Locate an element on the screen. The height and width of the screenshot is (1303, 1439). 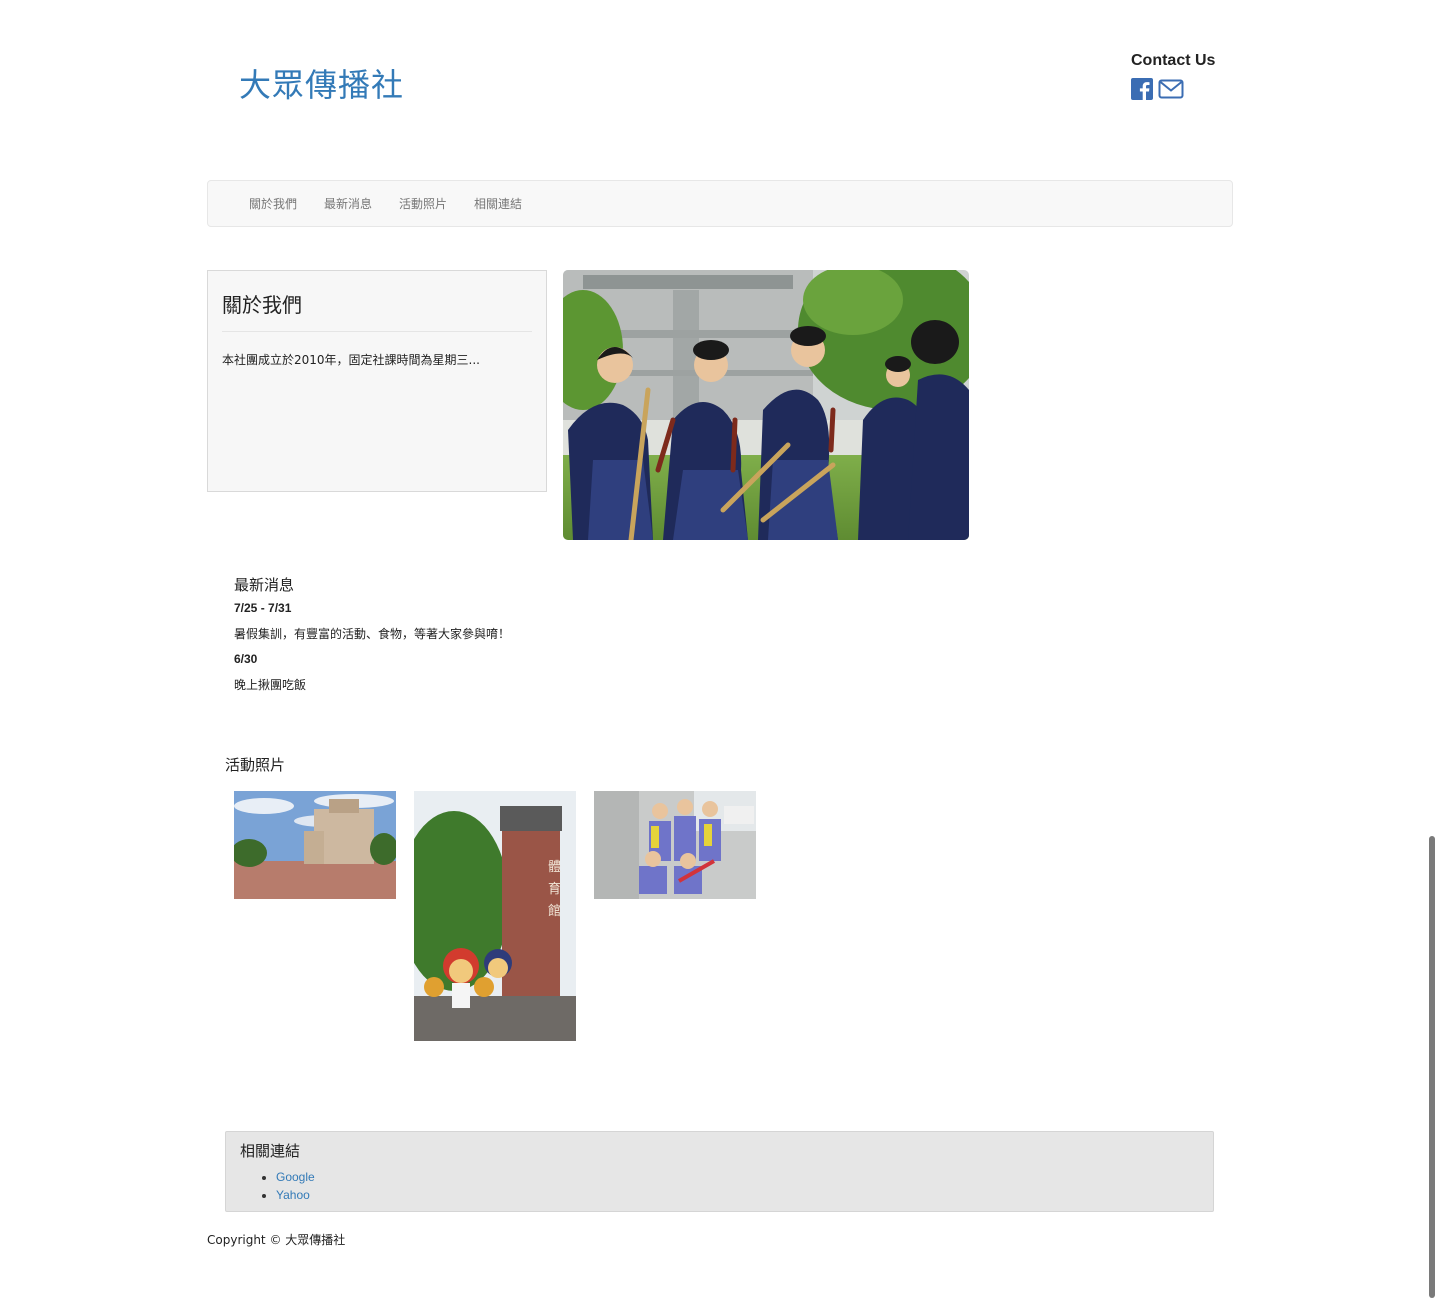
navbar: 關於我們 最新消息 活動照片 相關連結 is located at coordinates (720, 203).